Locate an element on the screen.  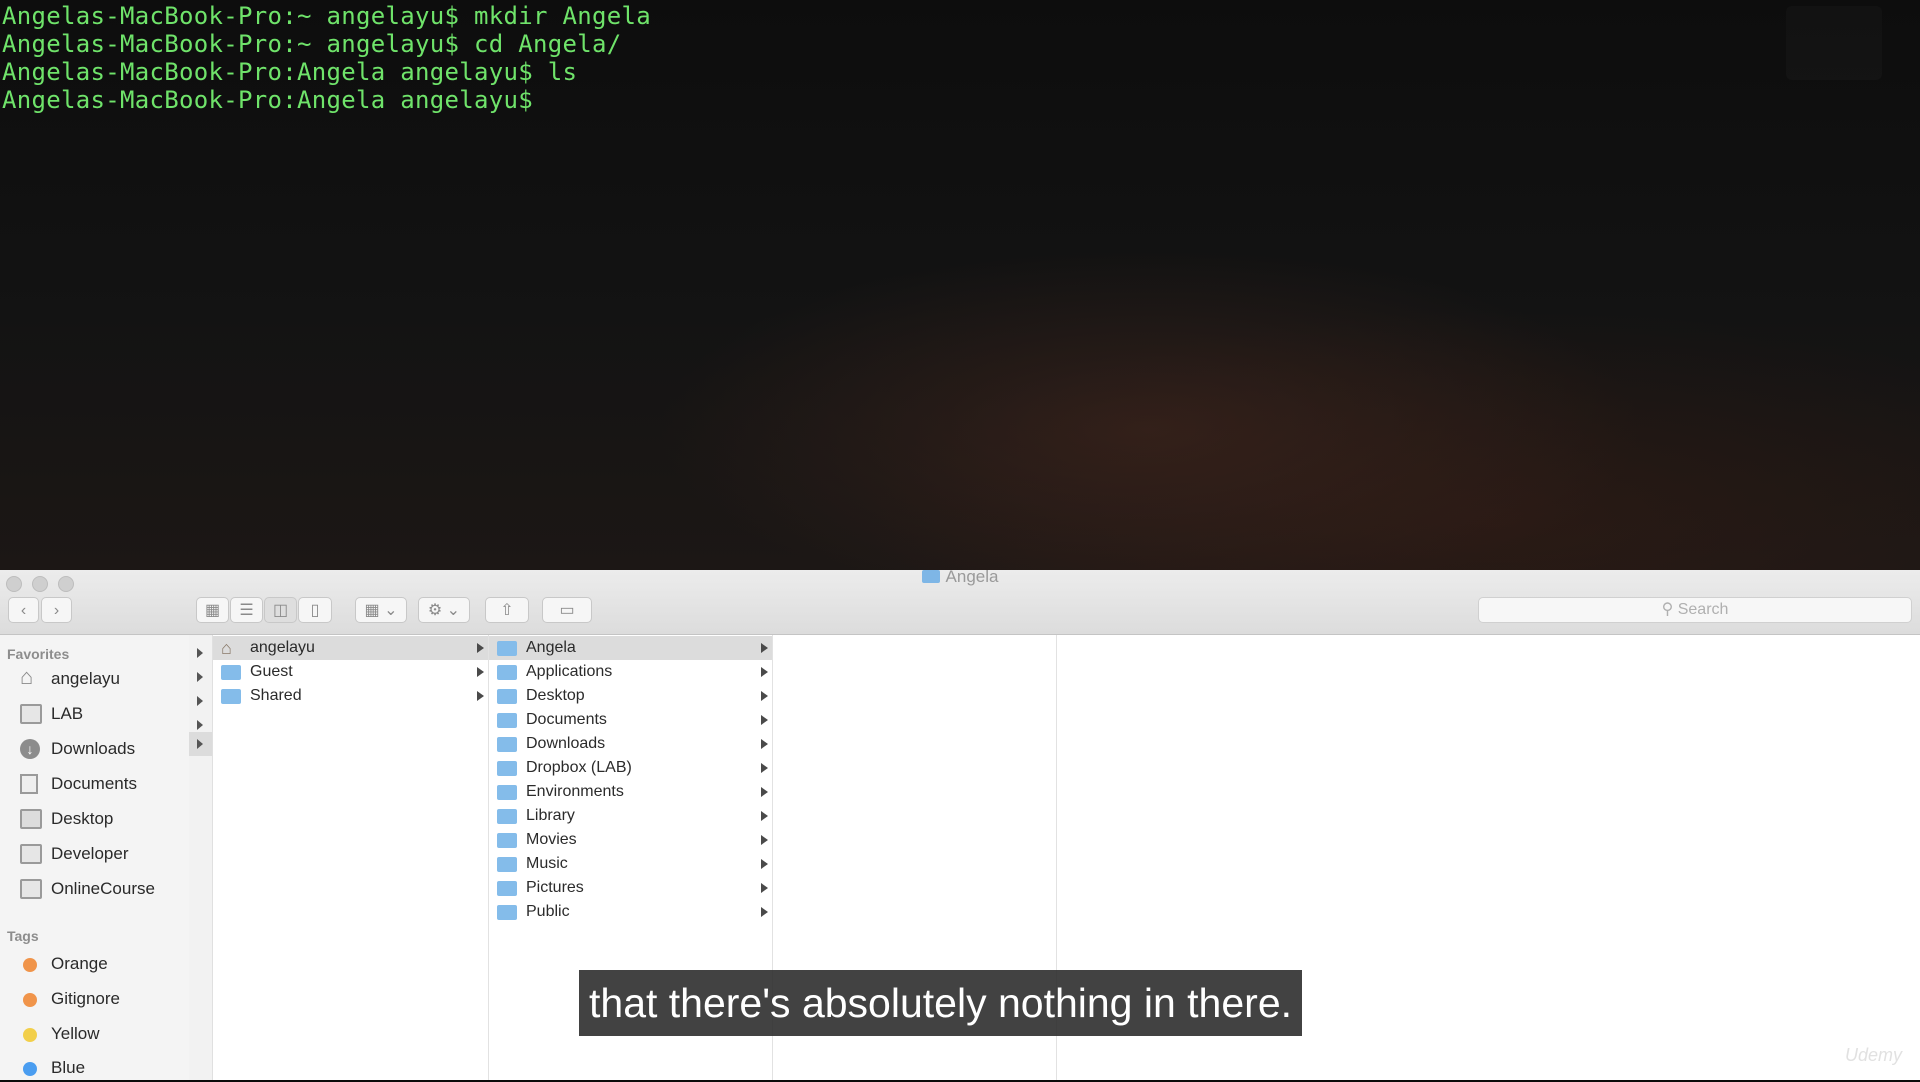
sidebar-item-onlinecourse: OnlineCourse is located at coordinates (104, 889).